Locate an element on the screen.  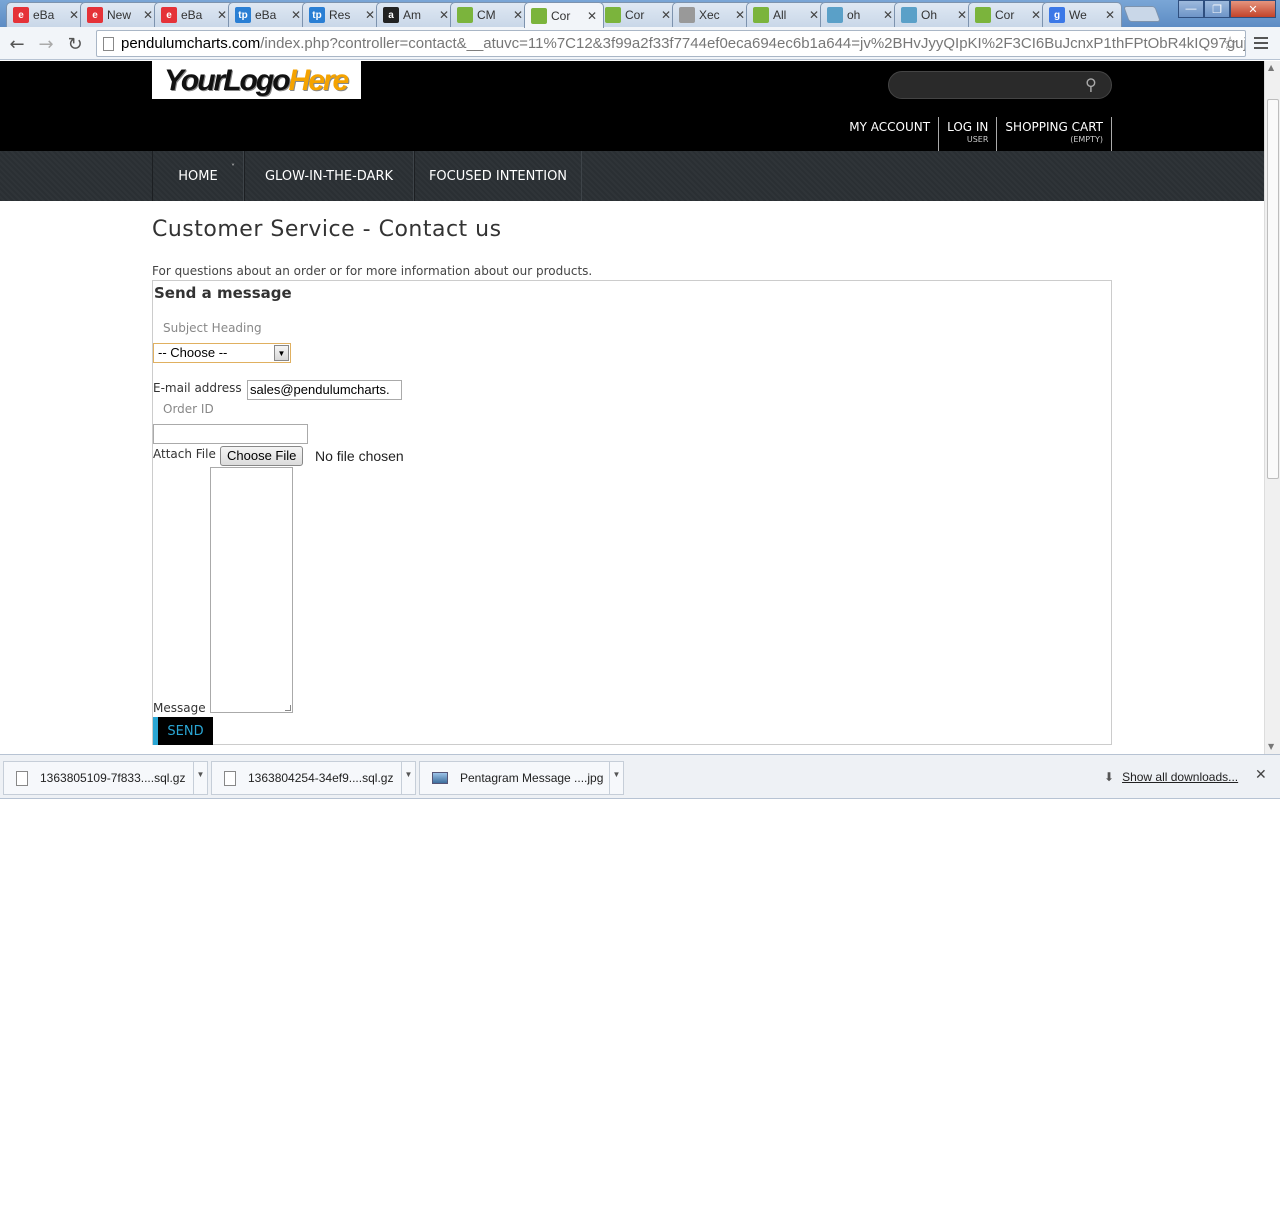
browser-tab: Oh ✕ is located at coordinates (934, 14).